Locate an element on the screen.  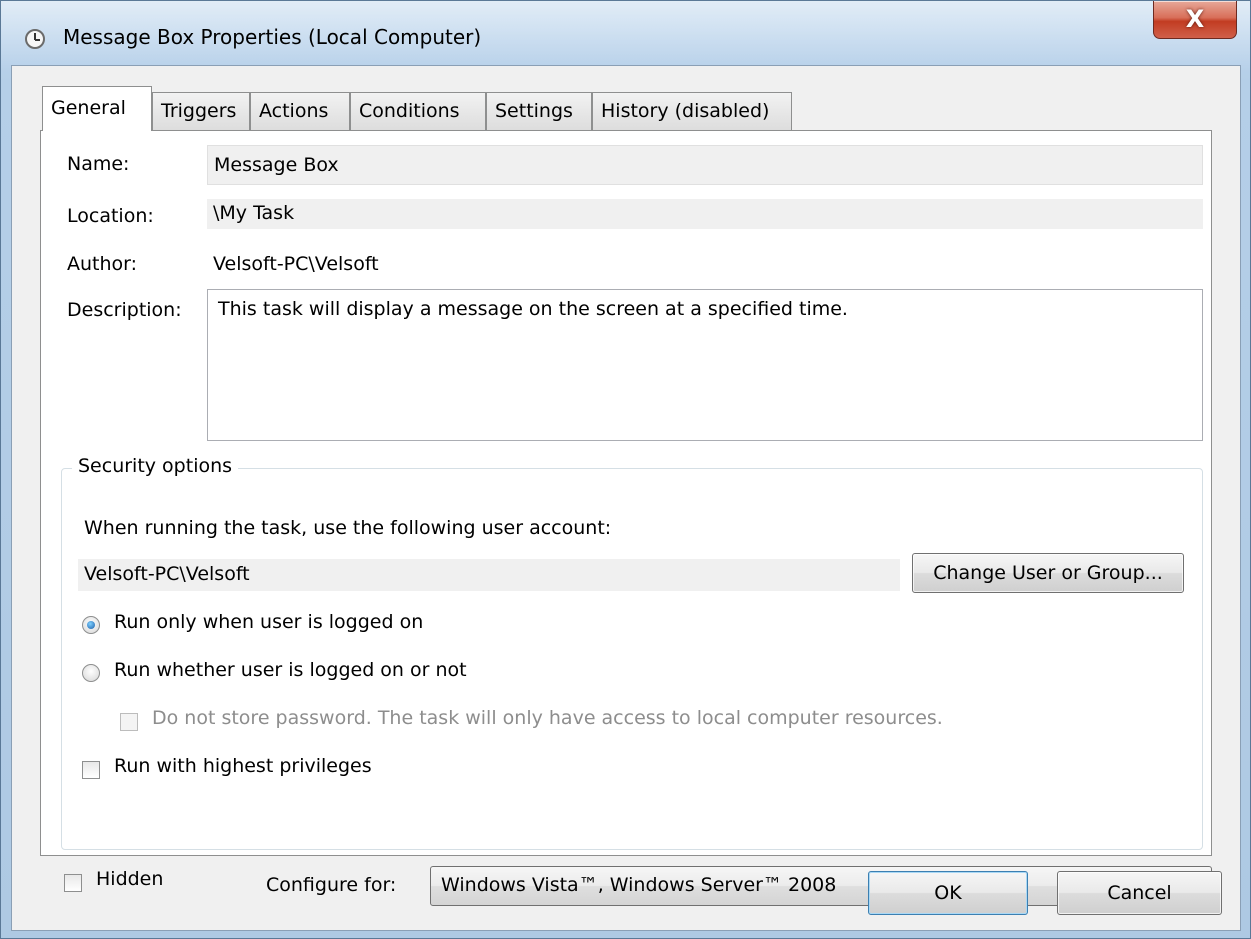
tab-triggers: Triggers is located at coordinates (201, 111).